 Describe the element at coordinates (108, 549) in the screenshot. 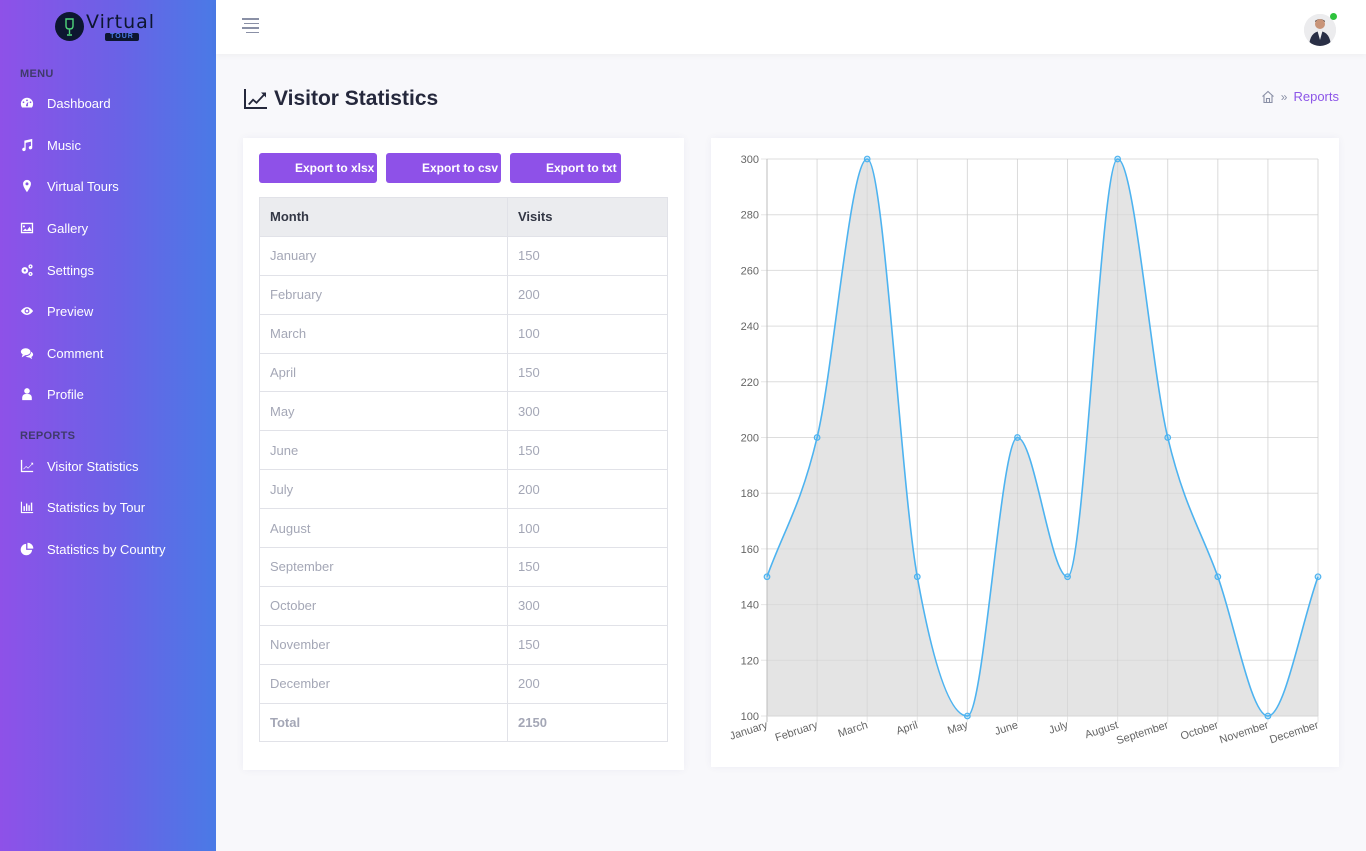

I see `sidebar-item-statistics-by-country: Statistics by Country` at that location.